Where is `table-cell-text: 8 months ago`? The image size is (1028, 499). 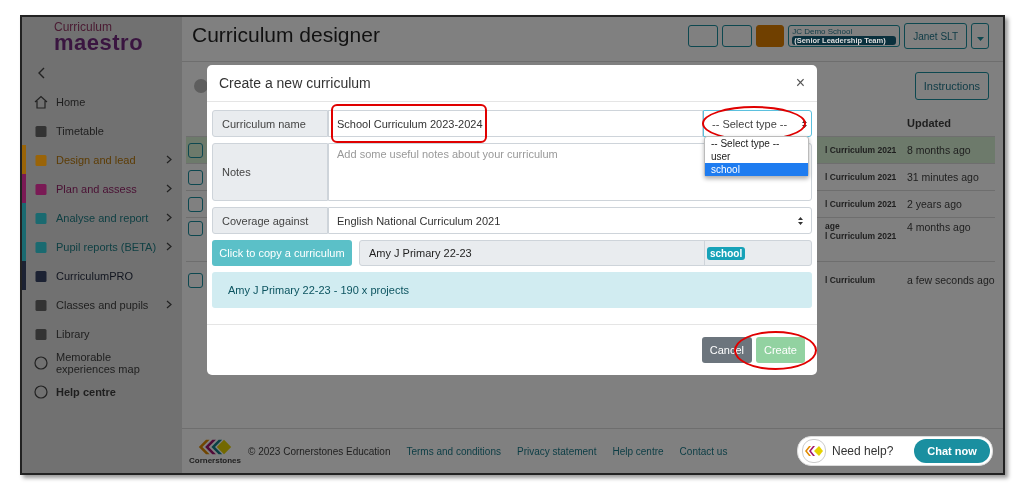
table-cell-text: 8 months ago is located at coordinates (939, 150).